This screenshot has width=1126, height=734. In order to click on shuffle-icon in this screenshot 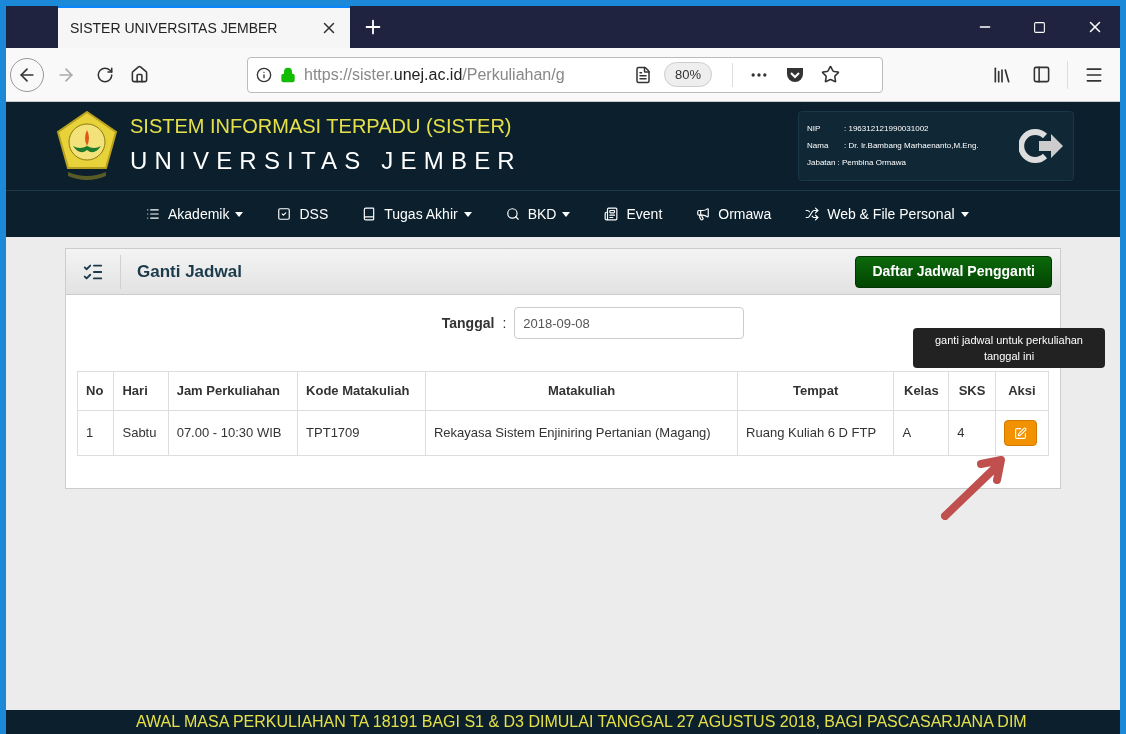, I will do `click(812, 214)`.